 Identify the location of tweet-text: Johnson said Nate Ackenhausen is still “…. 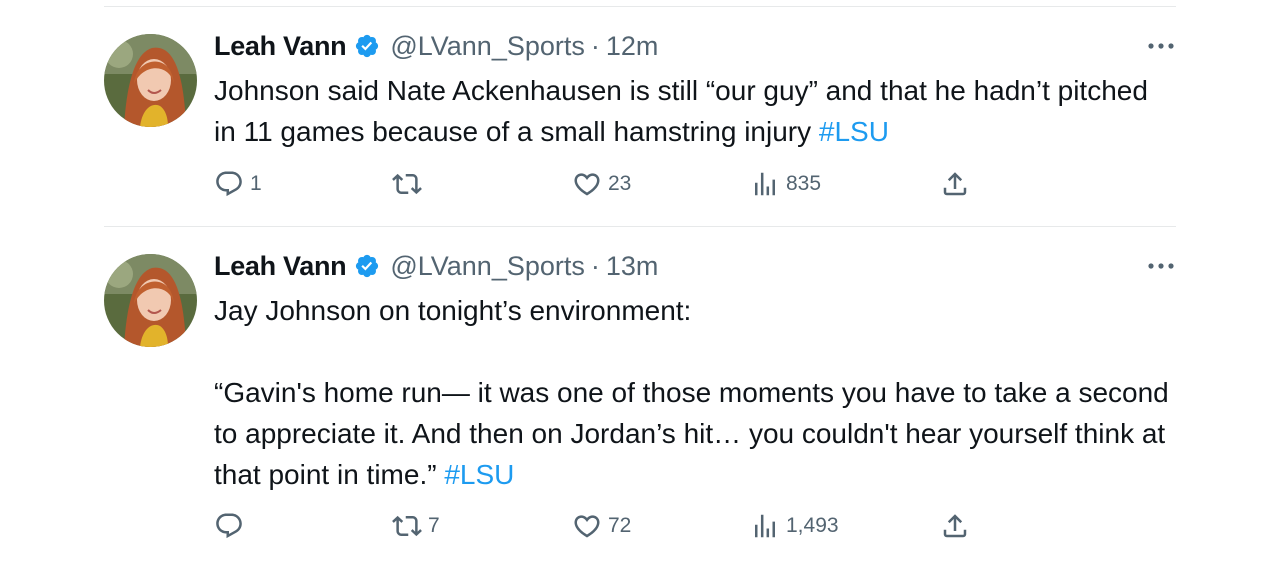
(694, 111).